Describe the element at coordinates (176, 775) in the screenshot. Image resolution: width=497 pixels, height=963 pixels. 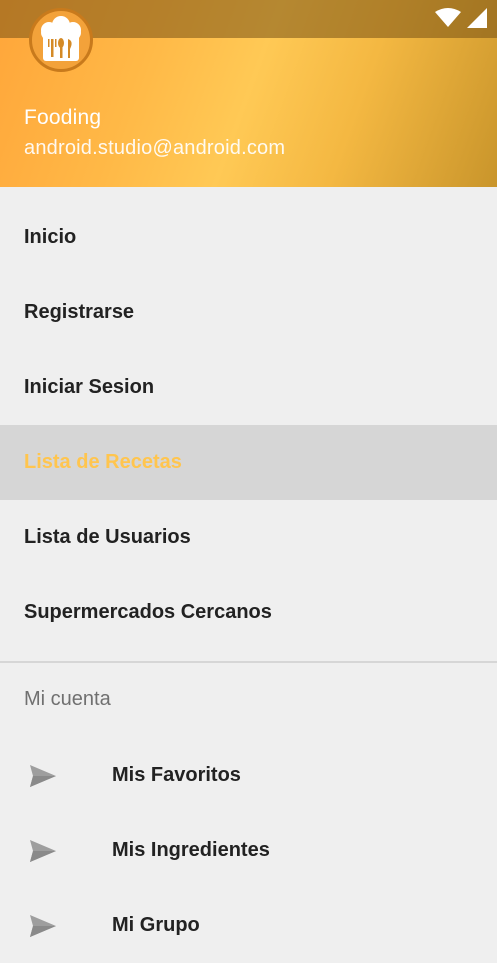
I see `menu-item-label: Mis Favoritos` at that location.